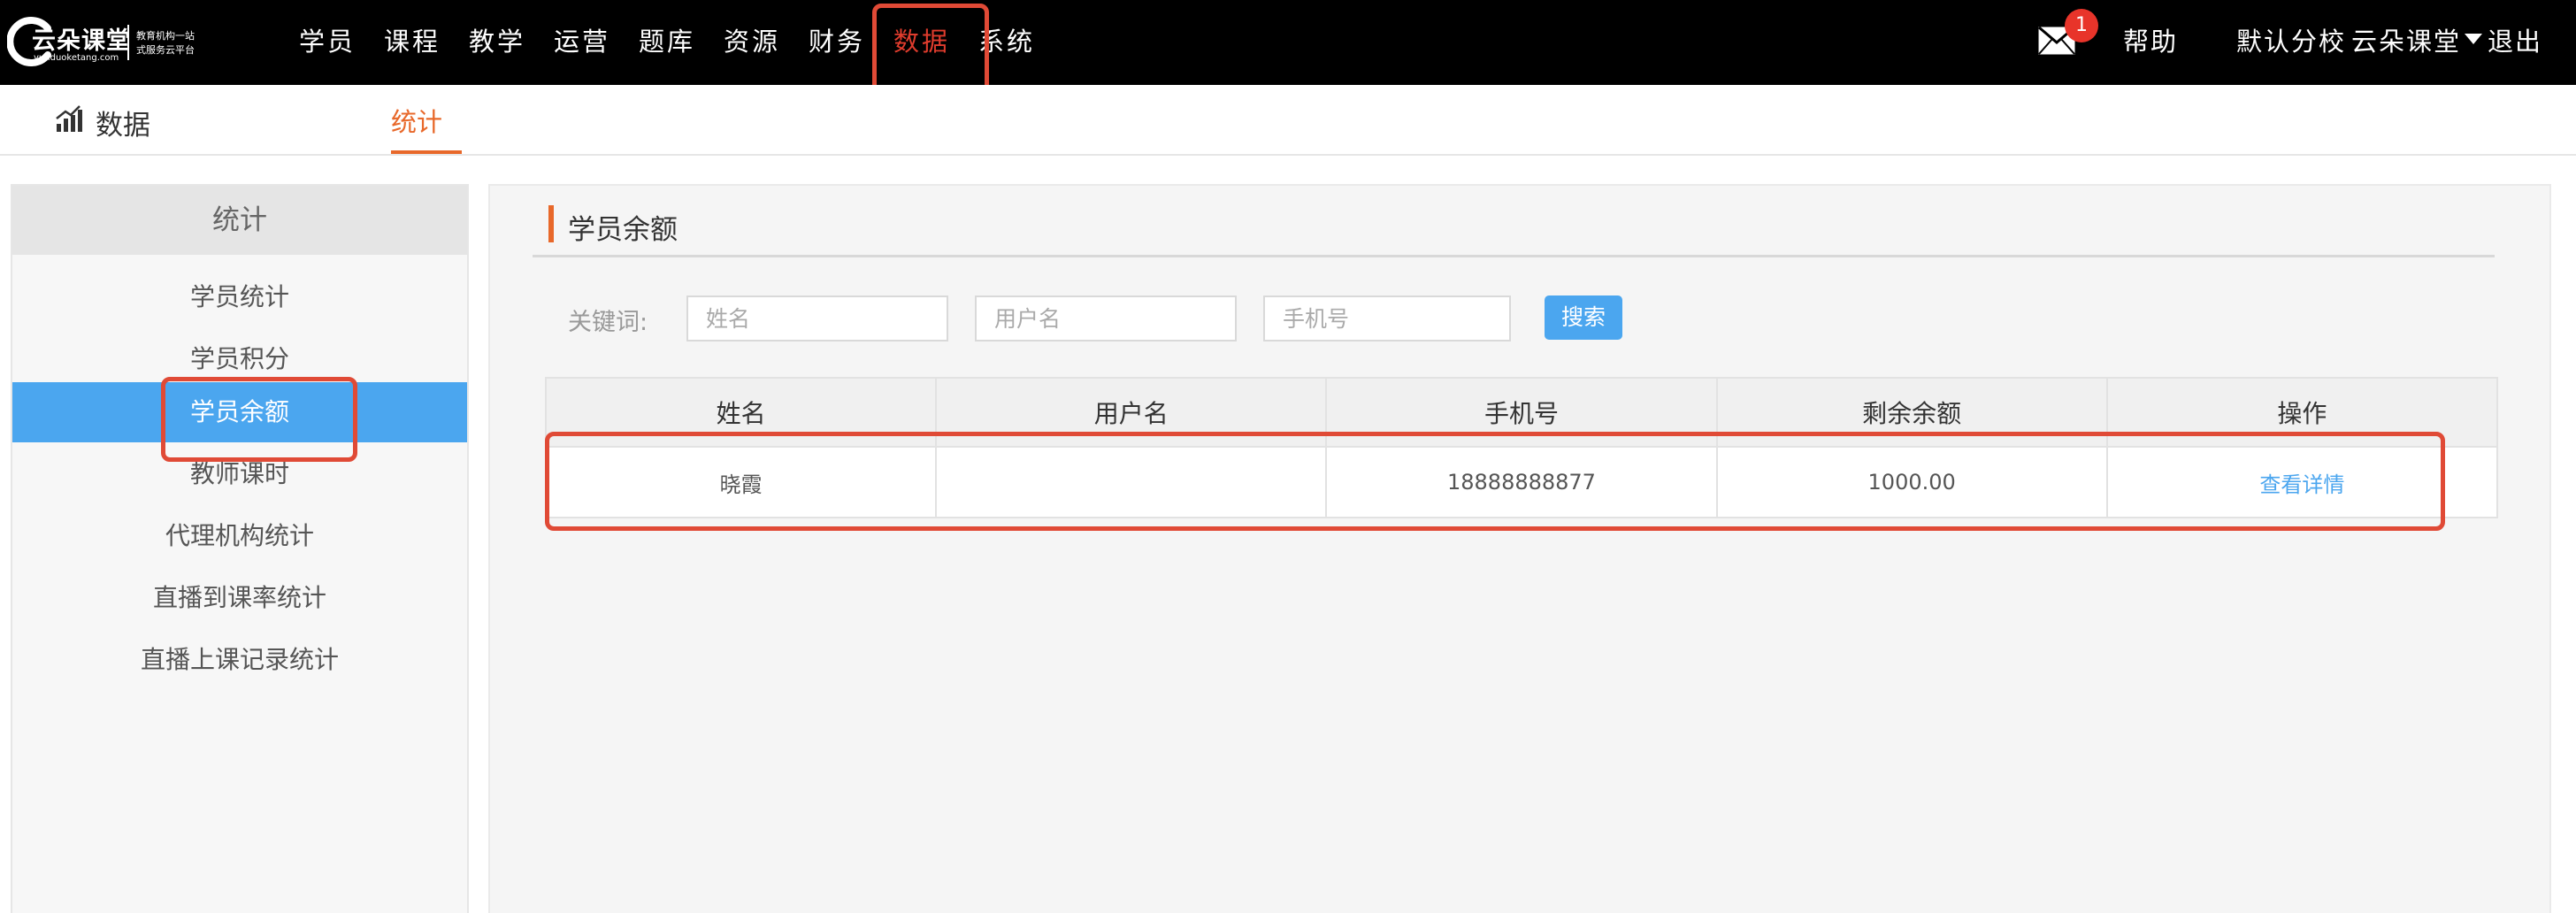 The height and width of the screenshot is (913, 2576). Describe the element at coordinates (239, 598) in the screenshot. I see `sidebar-item-live-attendance: 直播到课率统计` at that location.